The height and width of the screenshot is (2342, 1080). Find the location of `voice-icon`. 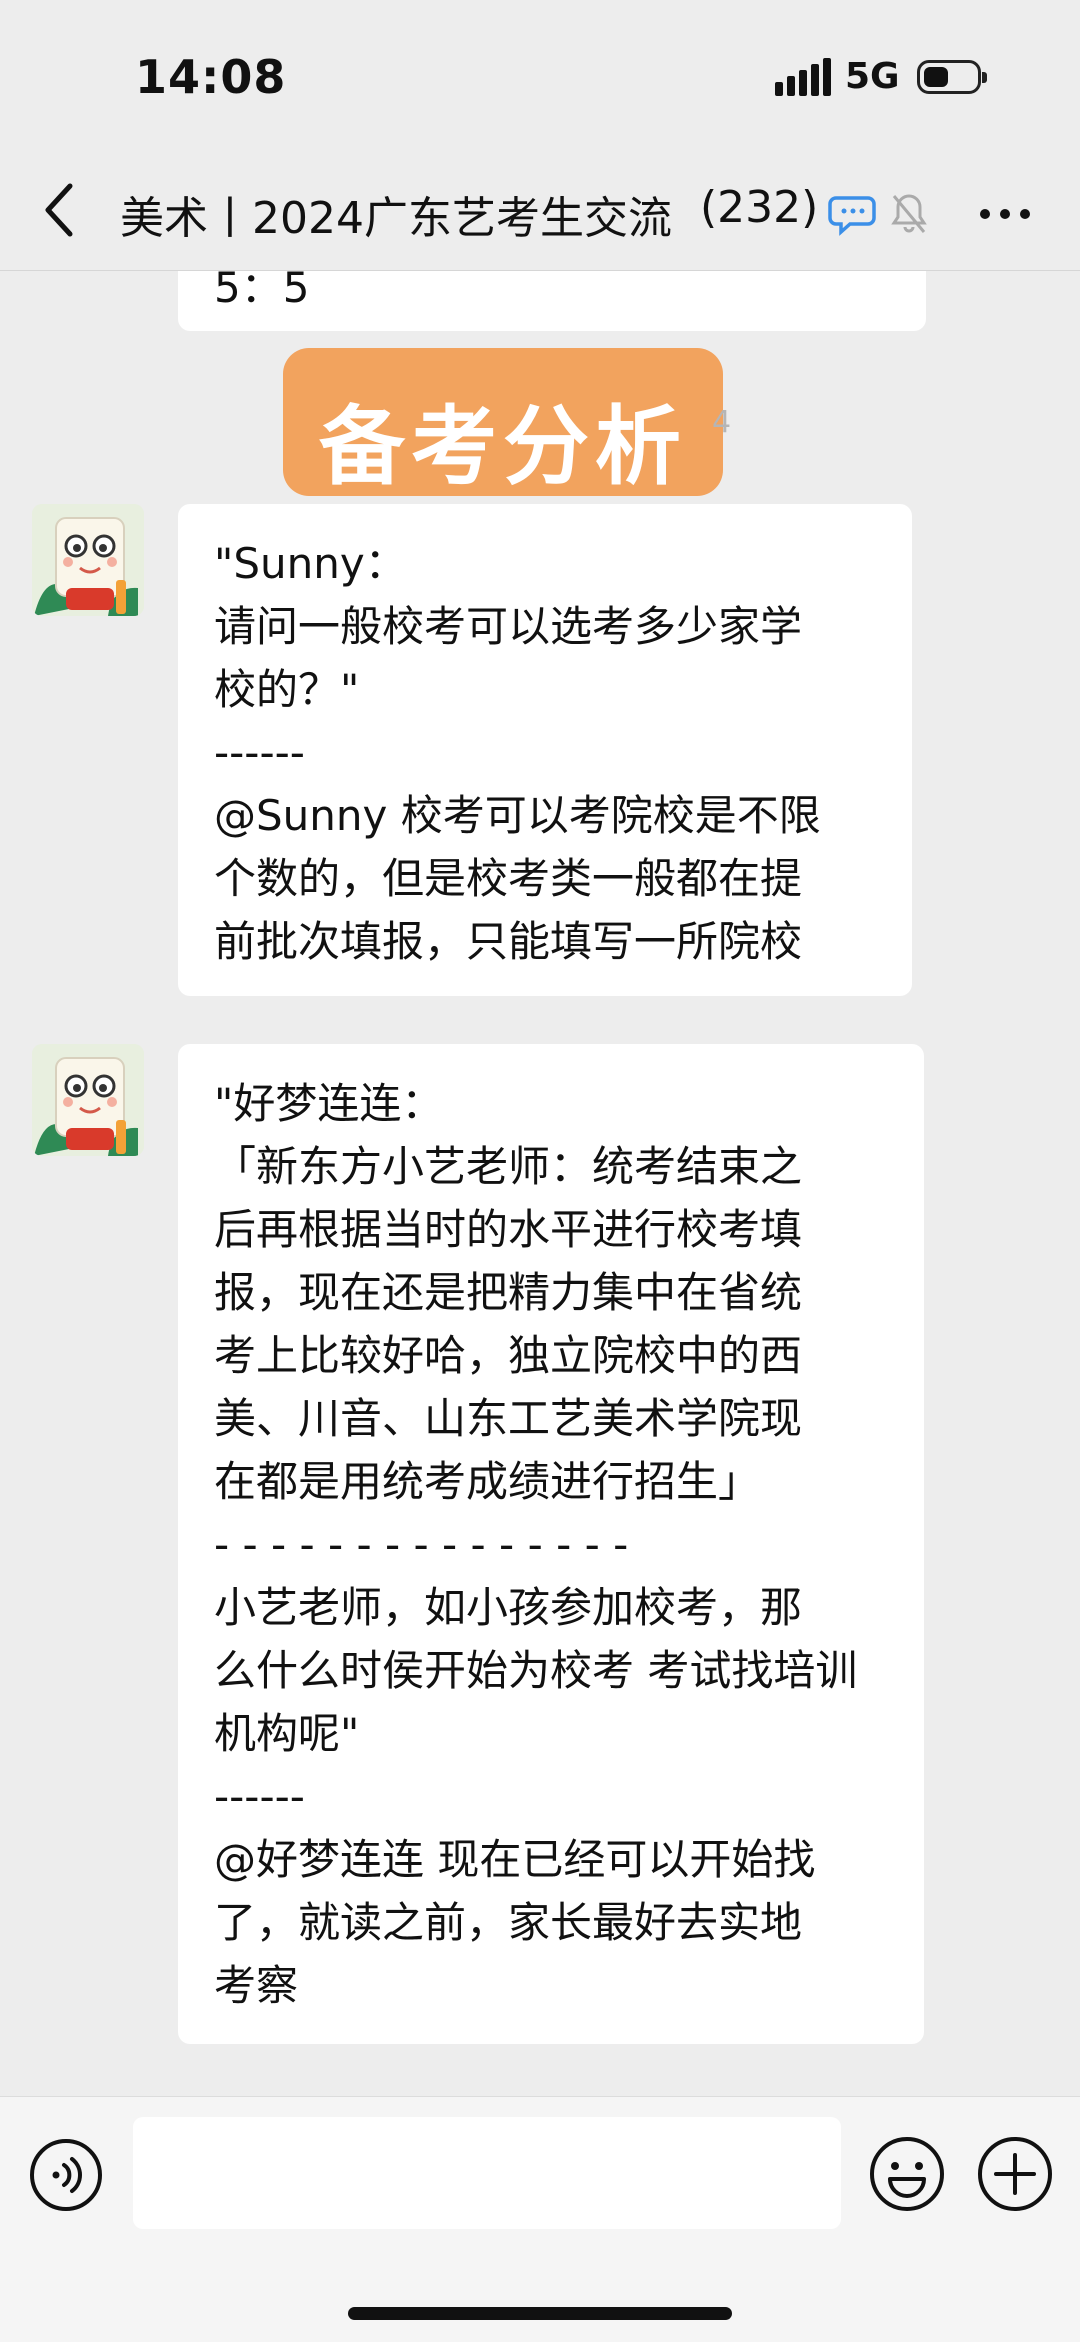

voice-icon is located at coordinates (66, 2175).